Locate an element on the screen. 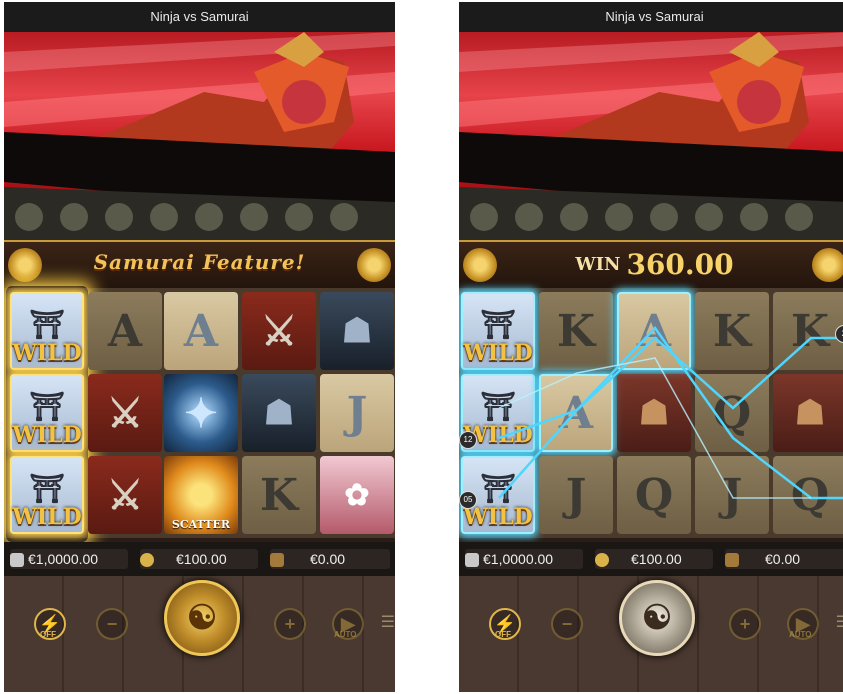 This screenshot has height=694, width=843. shuriken-spiral-icon: ✦ is located at coordinates (201, 413).